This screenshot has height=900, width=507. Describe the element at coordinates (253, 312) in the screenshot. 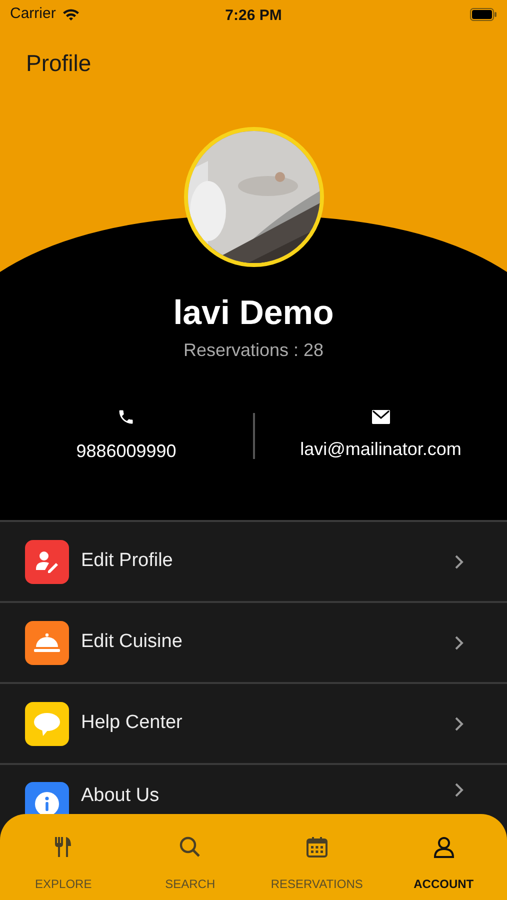

I see `profile-name: lavi Demo` at that location.